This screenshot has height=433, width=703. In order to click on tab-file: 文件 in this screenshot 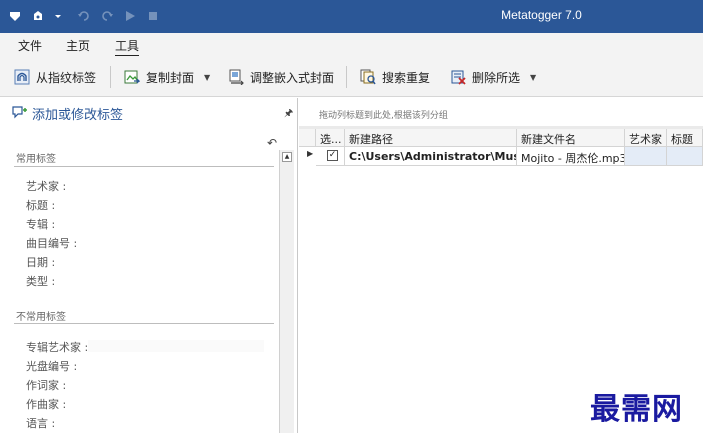, I will do `click(30, 45)`.